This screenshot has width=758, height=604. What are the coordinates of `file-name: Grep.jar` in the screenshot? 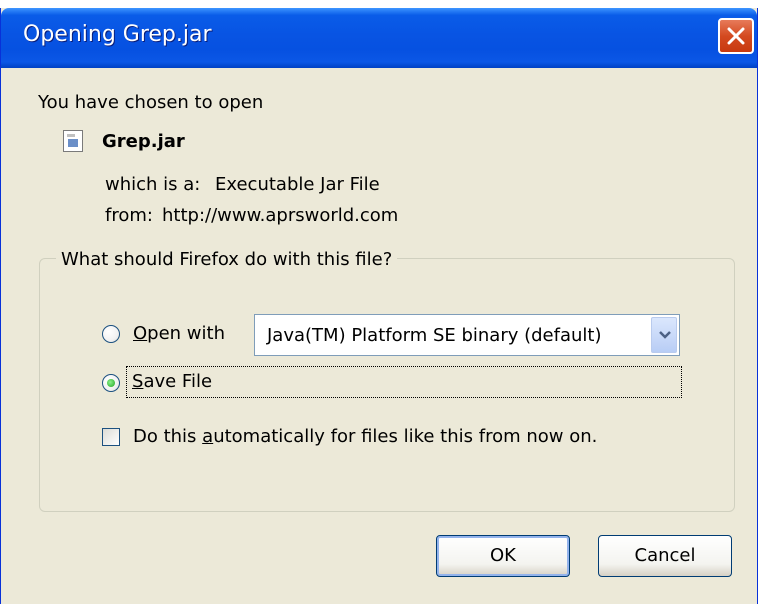 It's located at (143, 141).